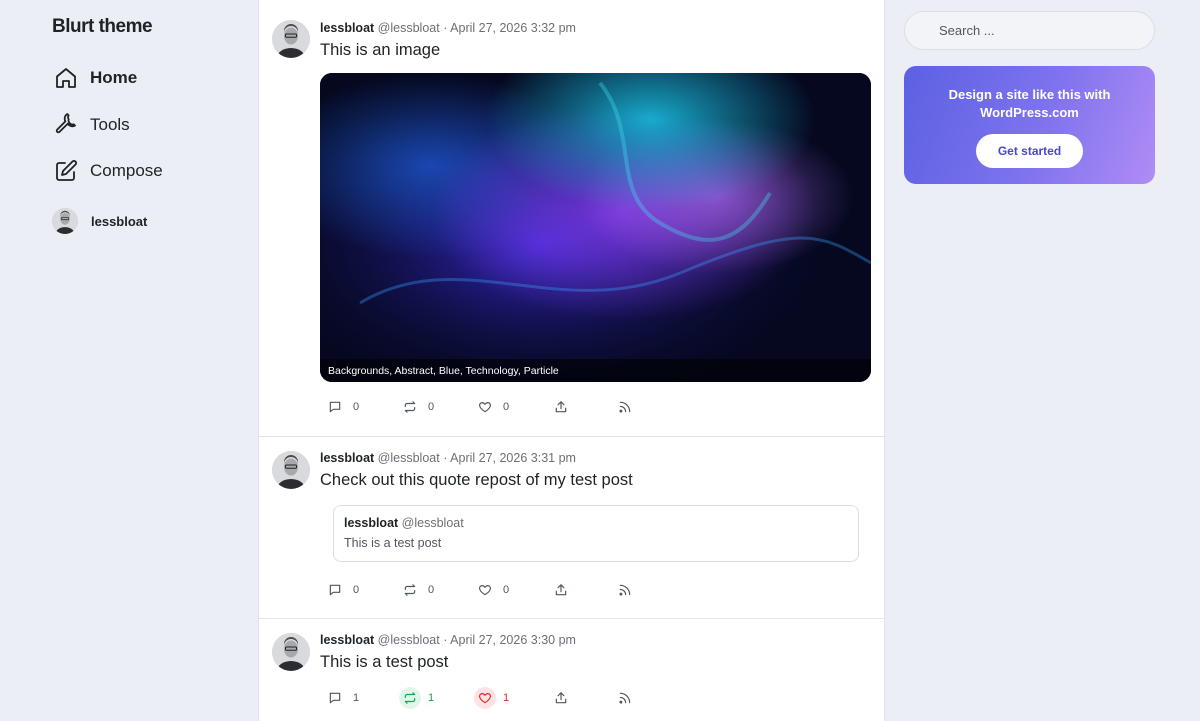 This screenshot has width=1200, height=721. Describe the element at coordinates (371, 523) in the screenshot. I see `quoted-author: lessbloat` at that location.